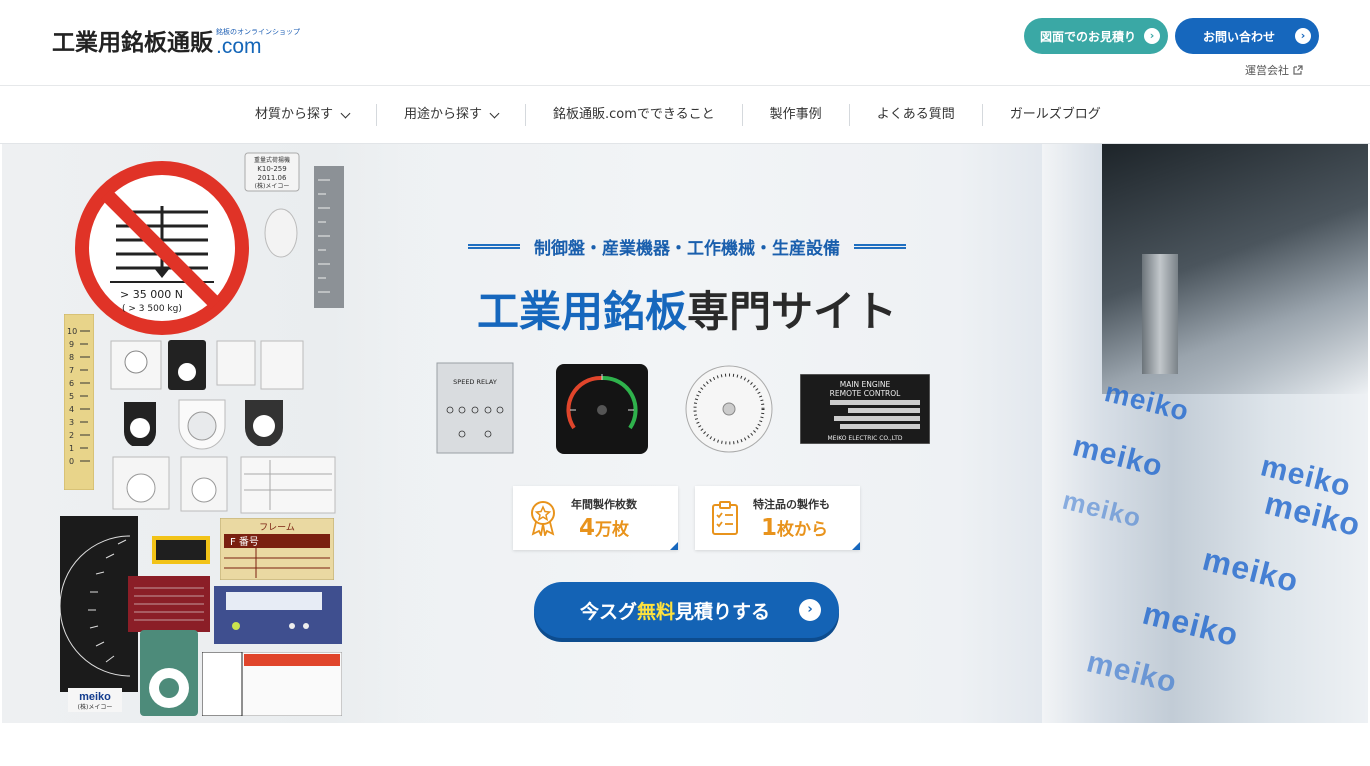 The image size is (1370, 766). What do you see at coordinates (1267, 70) in the screenshot?
I see `company-link-label: 運営会社` at bounding box center [1267, 70].